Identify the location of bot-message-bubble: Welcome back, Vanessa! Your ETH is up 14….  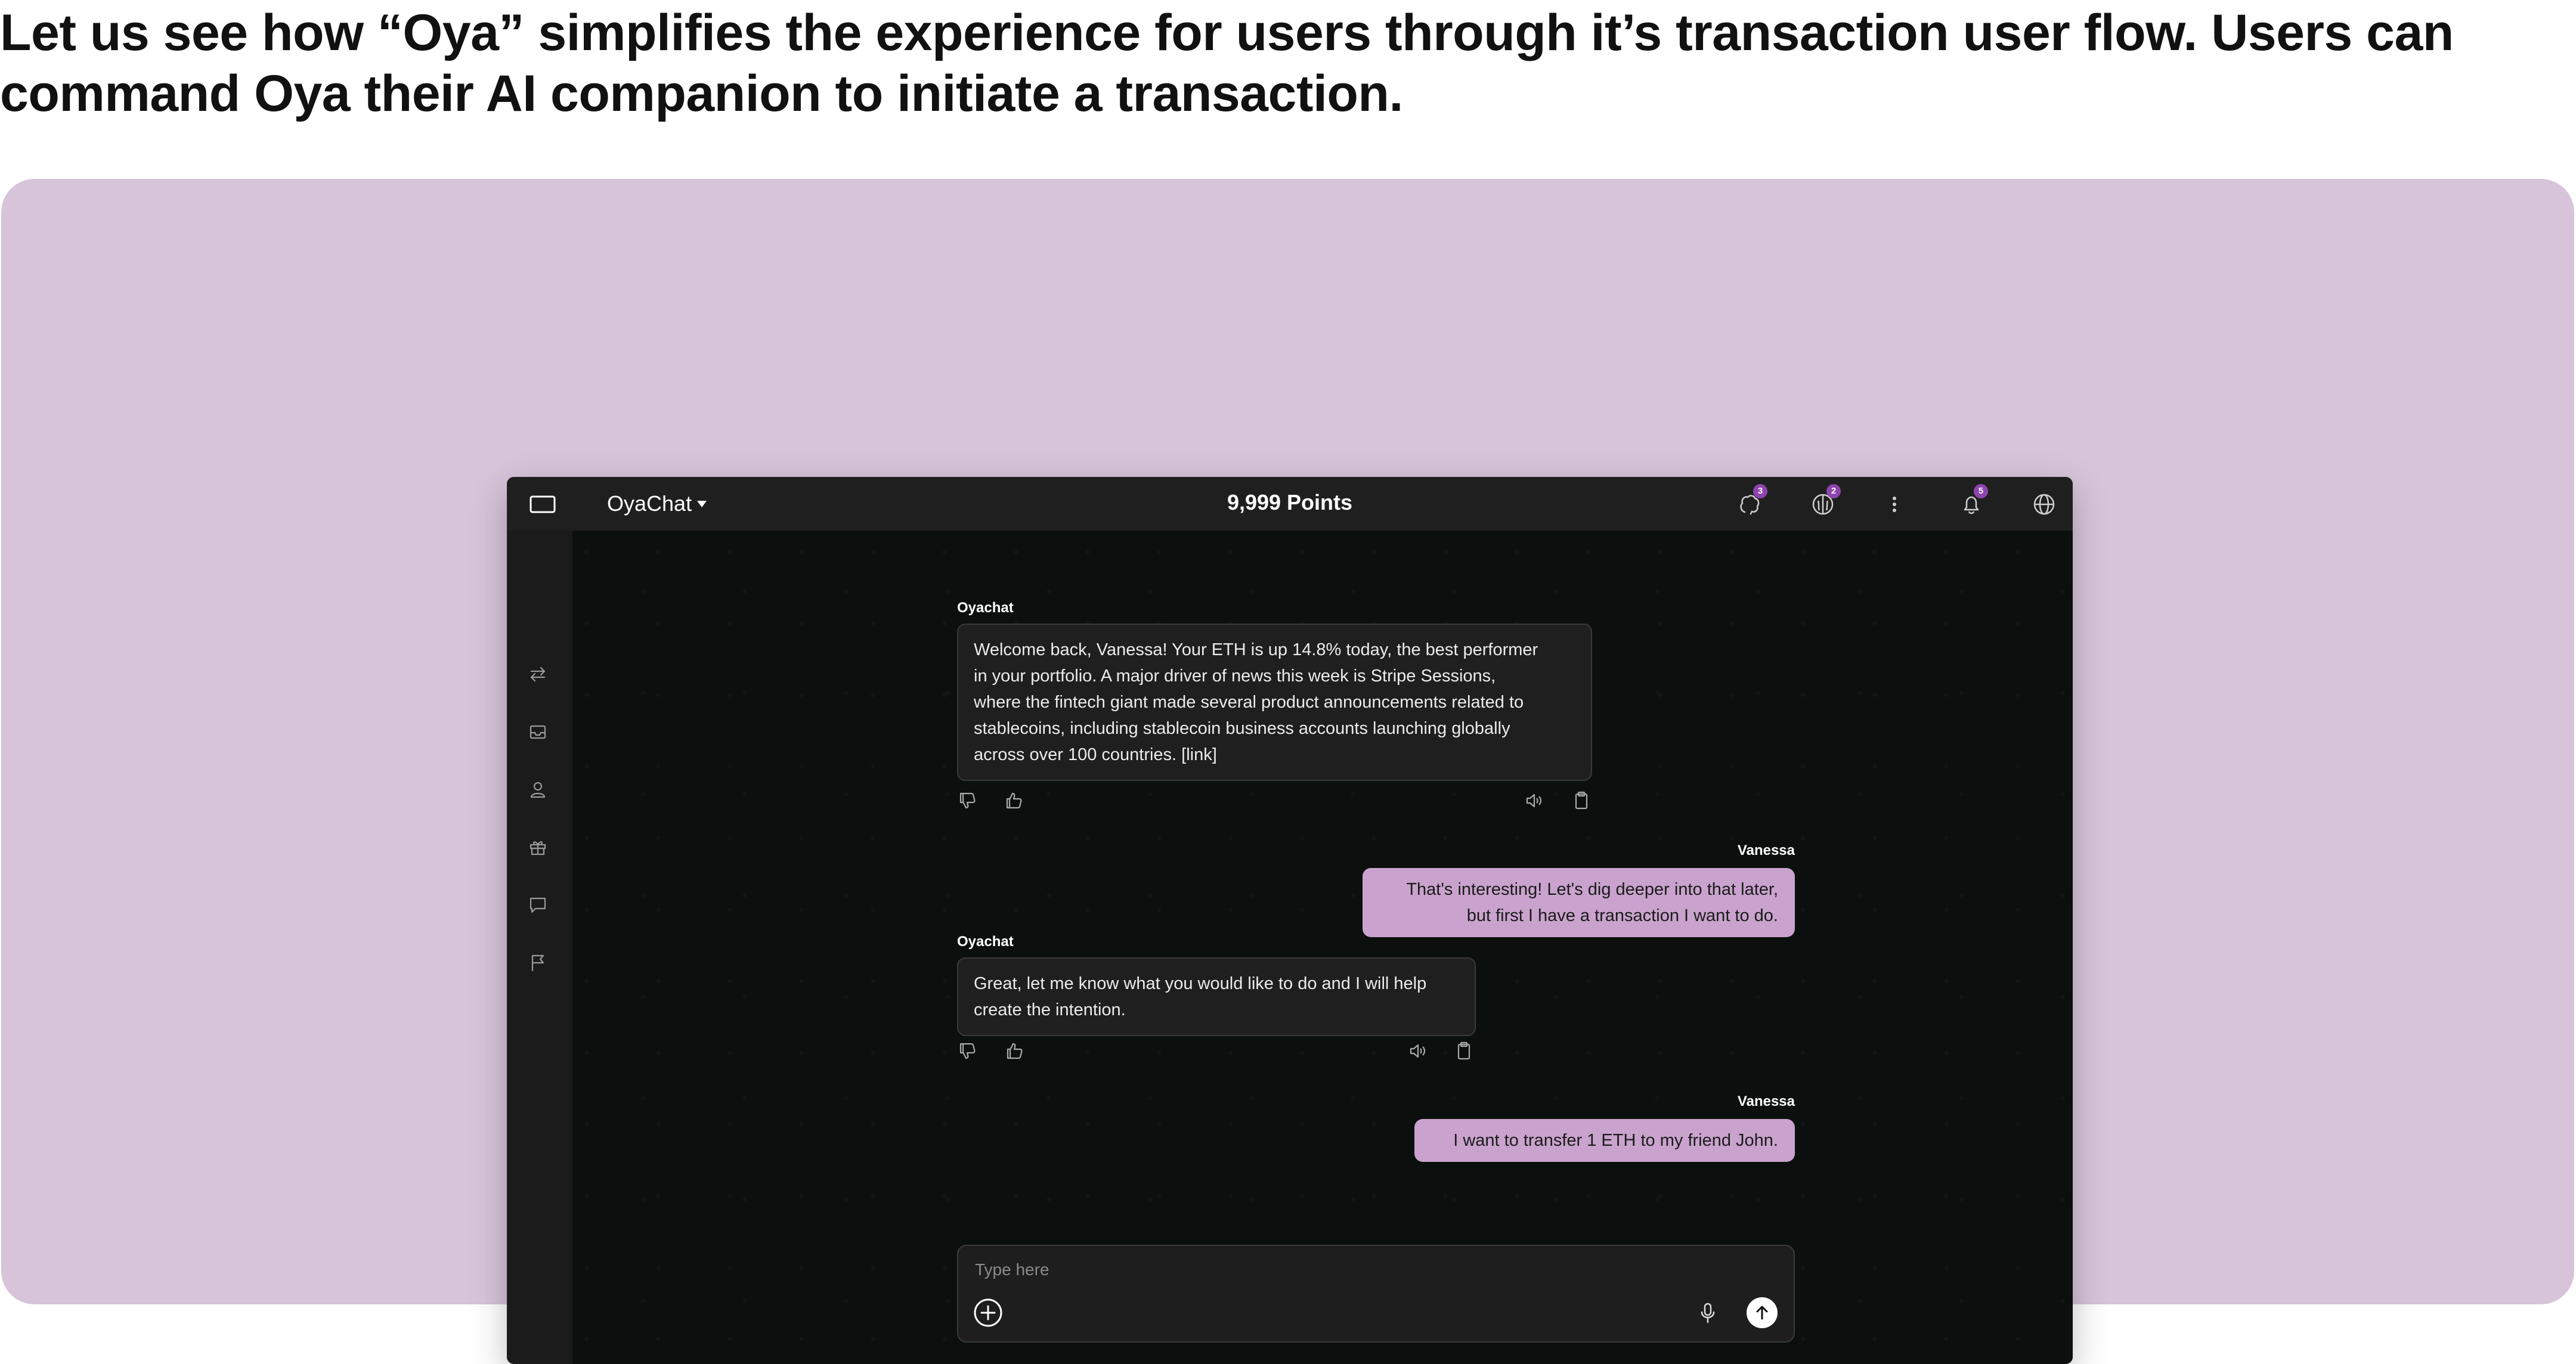
(1274, 702).